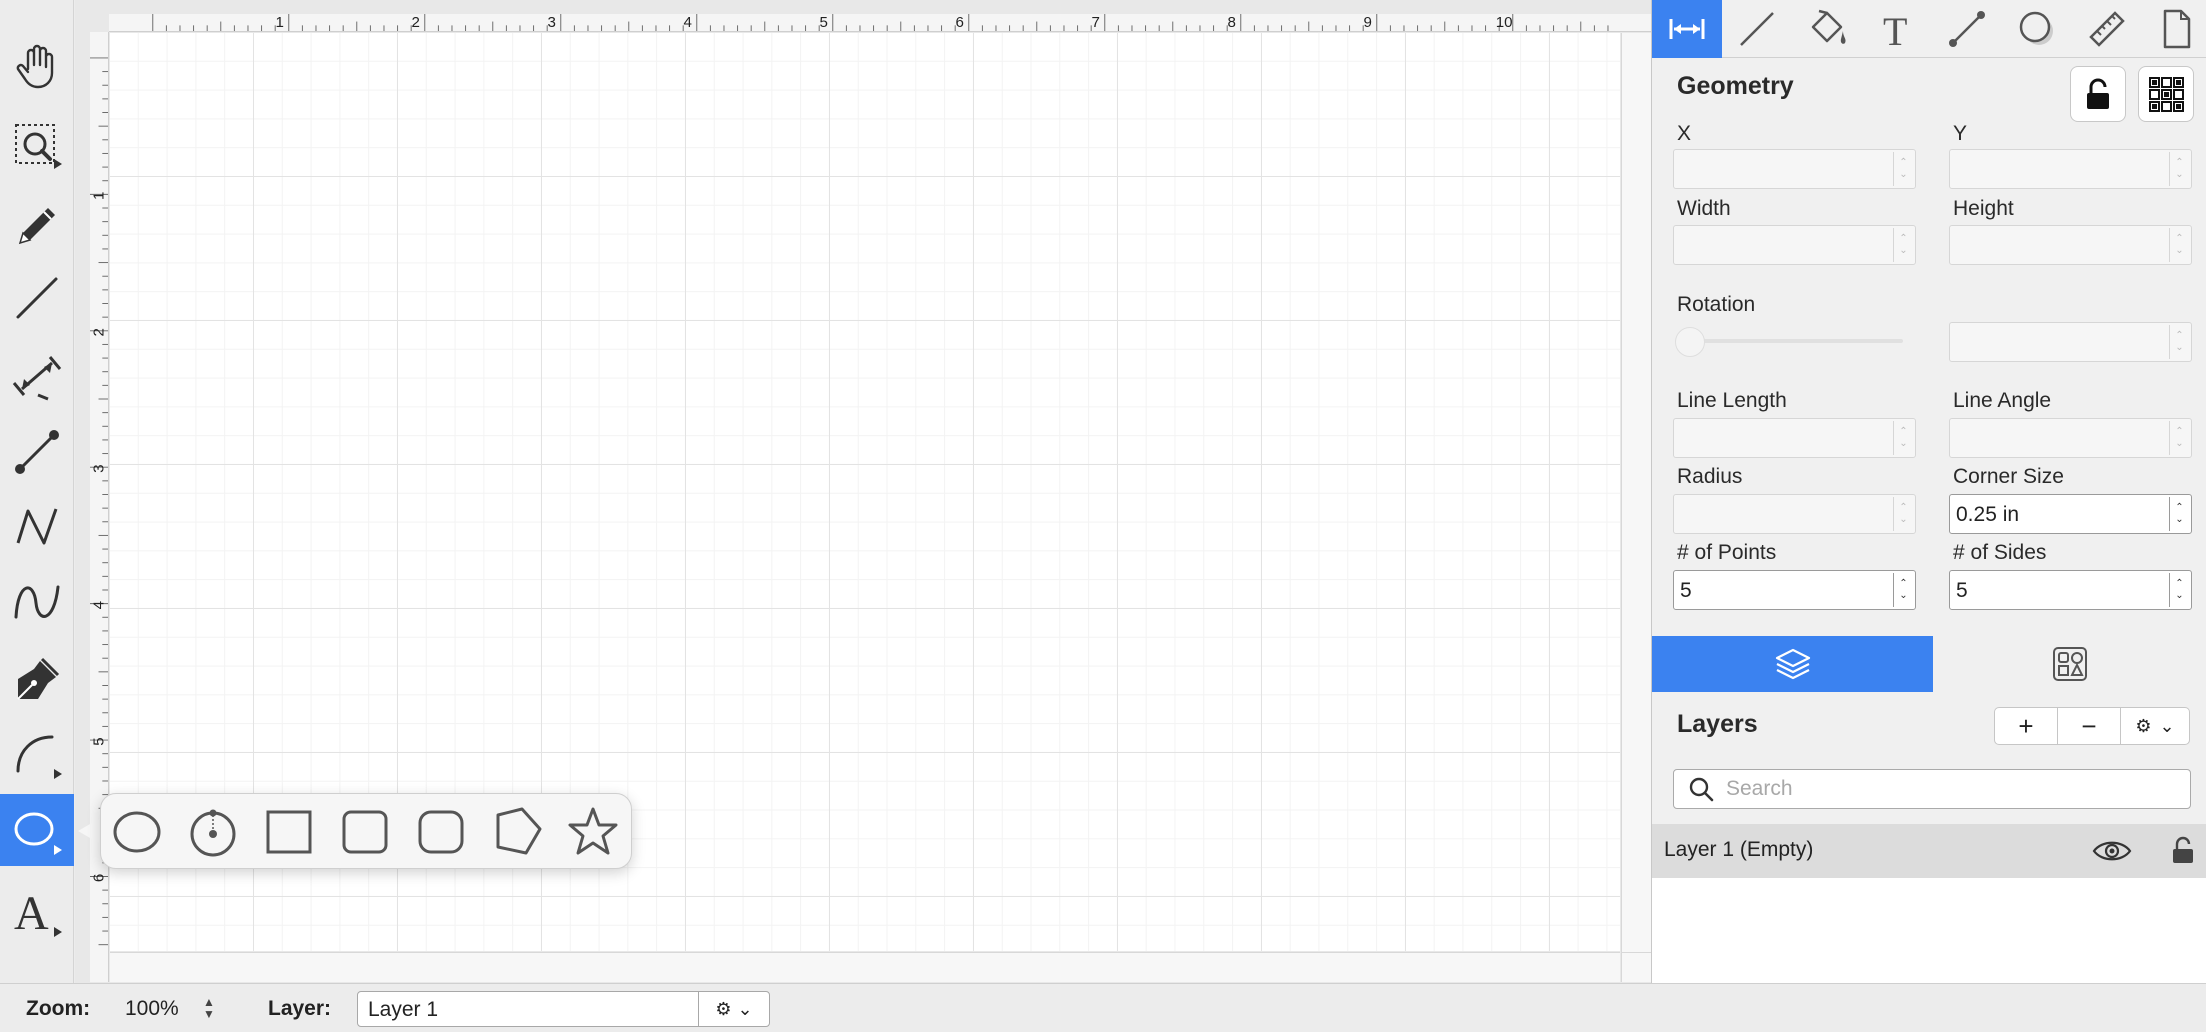 The width and height of the screenshot is (2206, 1032). Describe the element at coordinates (1929, 930) in the screenshot. I see `layer-list-area` at that location.